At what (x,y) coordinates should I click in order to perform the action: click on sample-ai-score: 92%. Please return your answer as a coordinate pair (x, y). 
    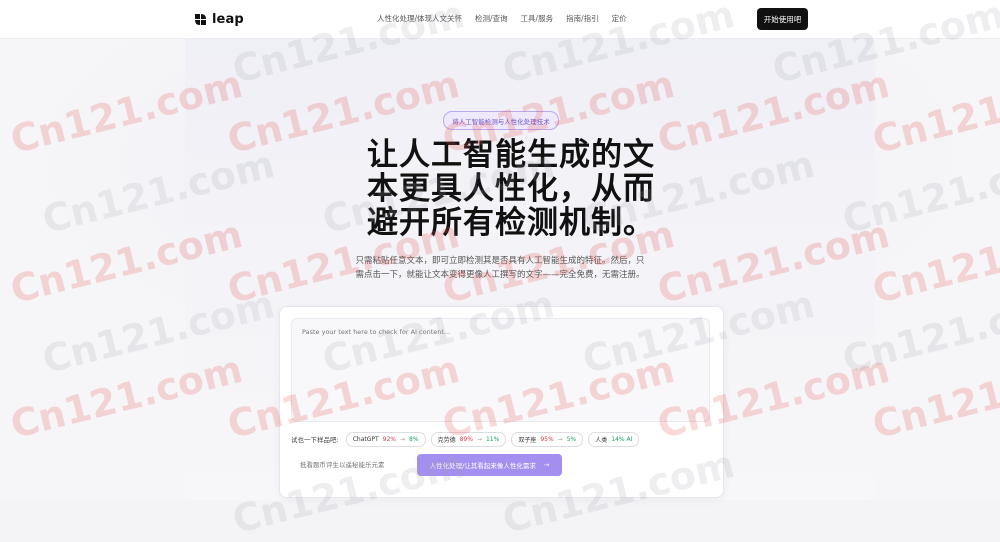
    Looking at the image, I should click on (389, 439).